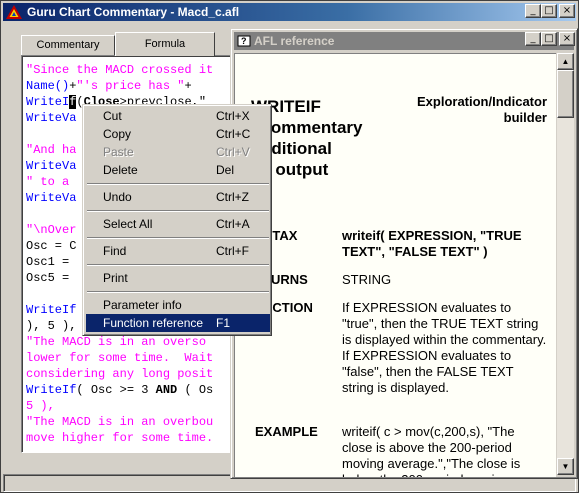 The height and width of the screenshot is (493, 579). What do you see at coordinates (533, 11) in the screenshot?
I see `main-minimize-button: _` at bounding box center [533, 11].